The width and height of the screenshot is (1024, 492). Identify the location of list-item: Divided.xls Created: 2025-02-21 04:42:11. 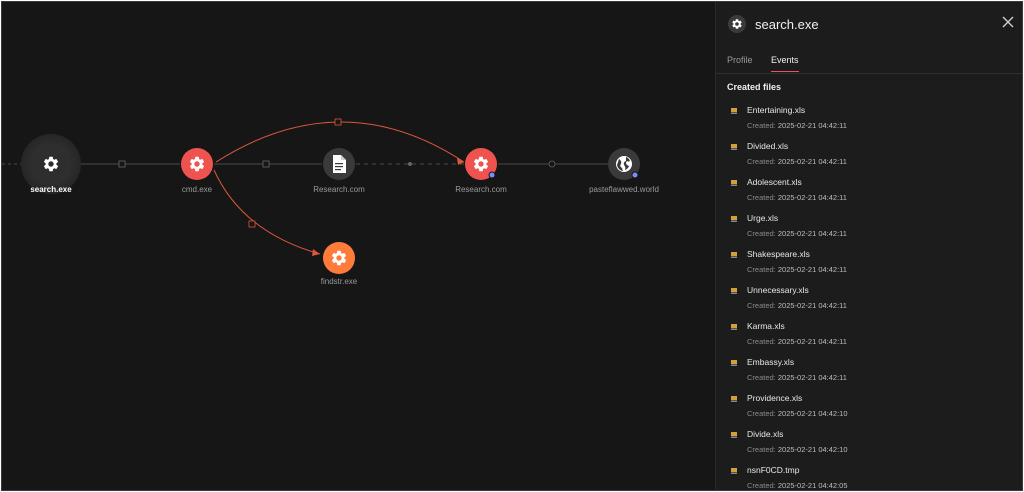
(869, 156).